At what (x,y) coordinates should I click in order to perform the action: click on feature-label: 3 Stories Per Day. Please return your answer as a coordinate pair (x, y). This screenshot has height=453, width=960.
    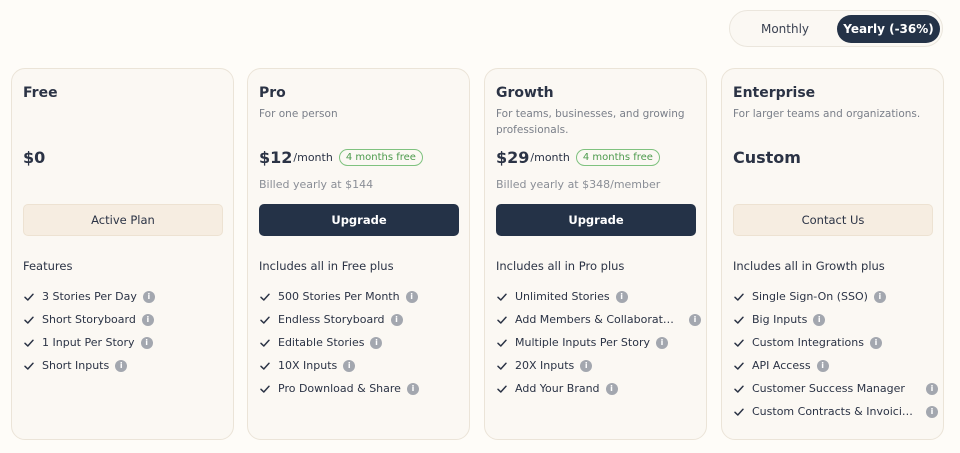
    Looking at the image, I should click on (89, 296).